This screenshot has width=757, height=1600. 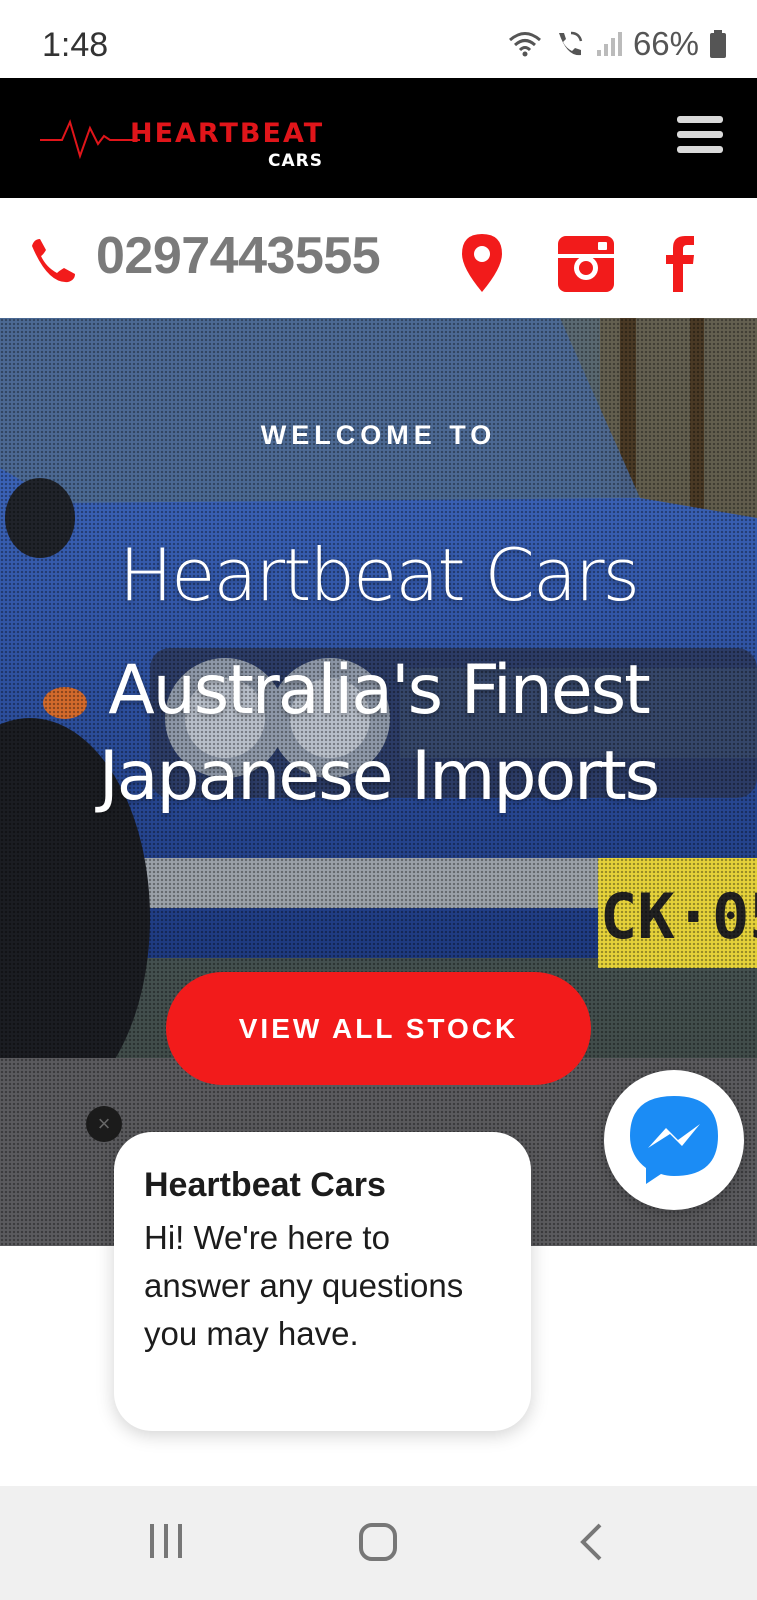 I want to click on hero-title: Heartbeat Cars, so click(x=379, y=575).